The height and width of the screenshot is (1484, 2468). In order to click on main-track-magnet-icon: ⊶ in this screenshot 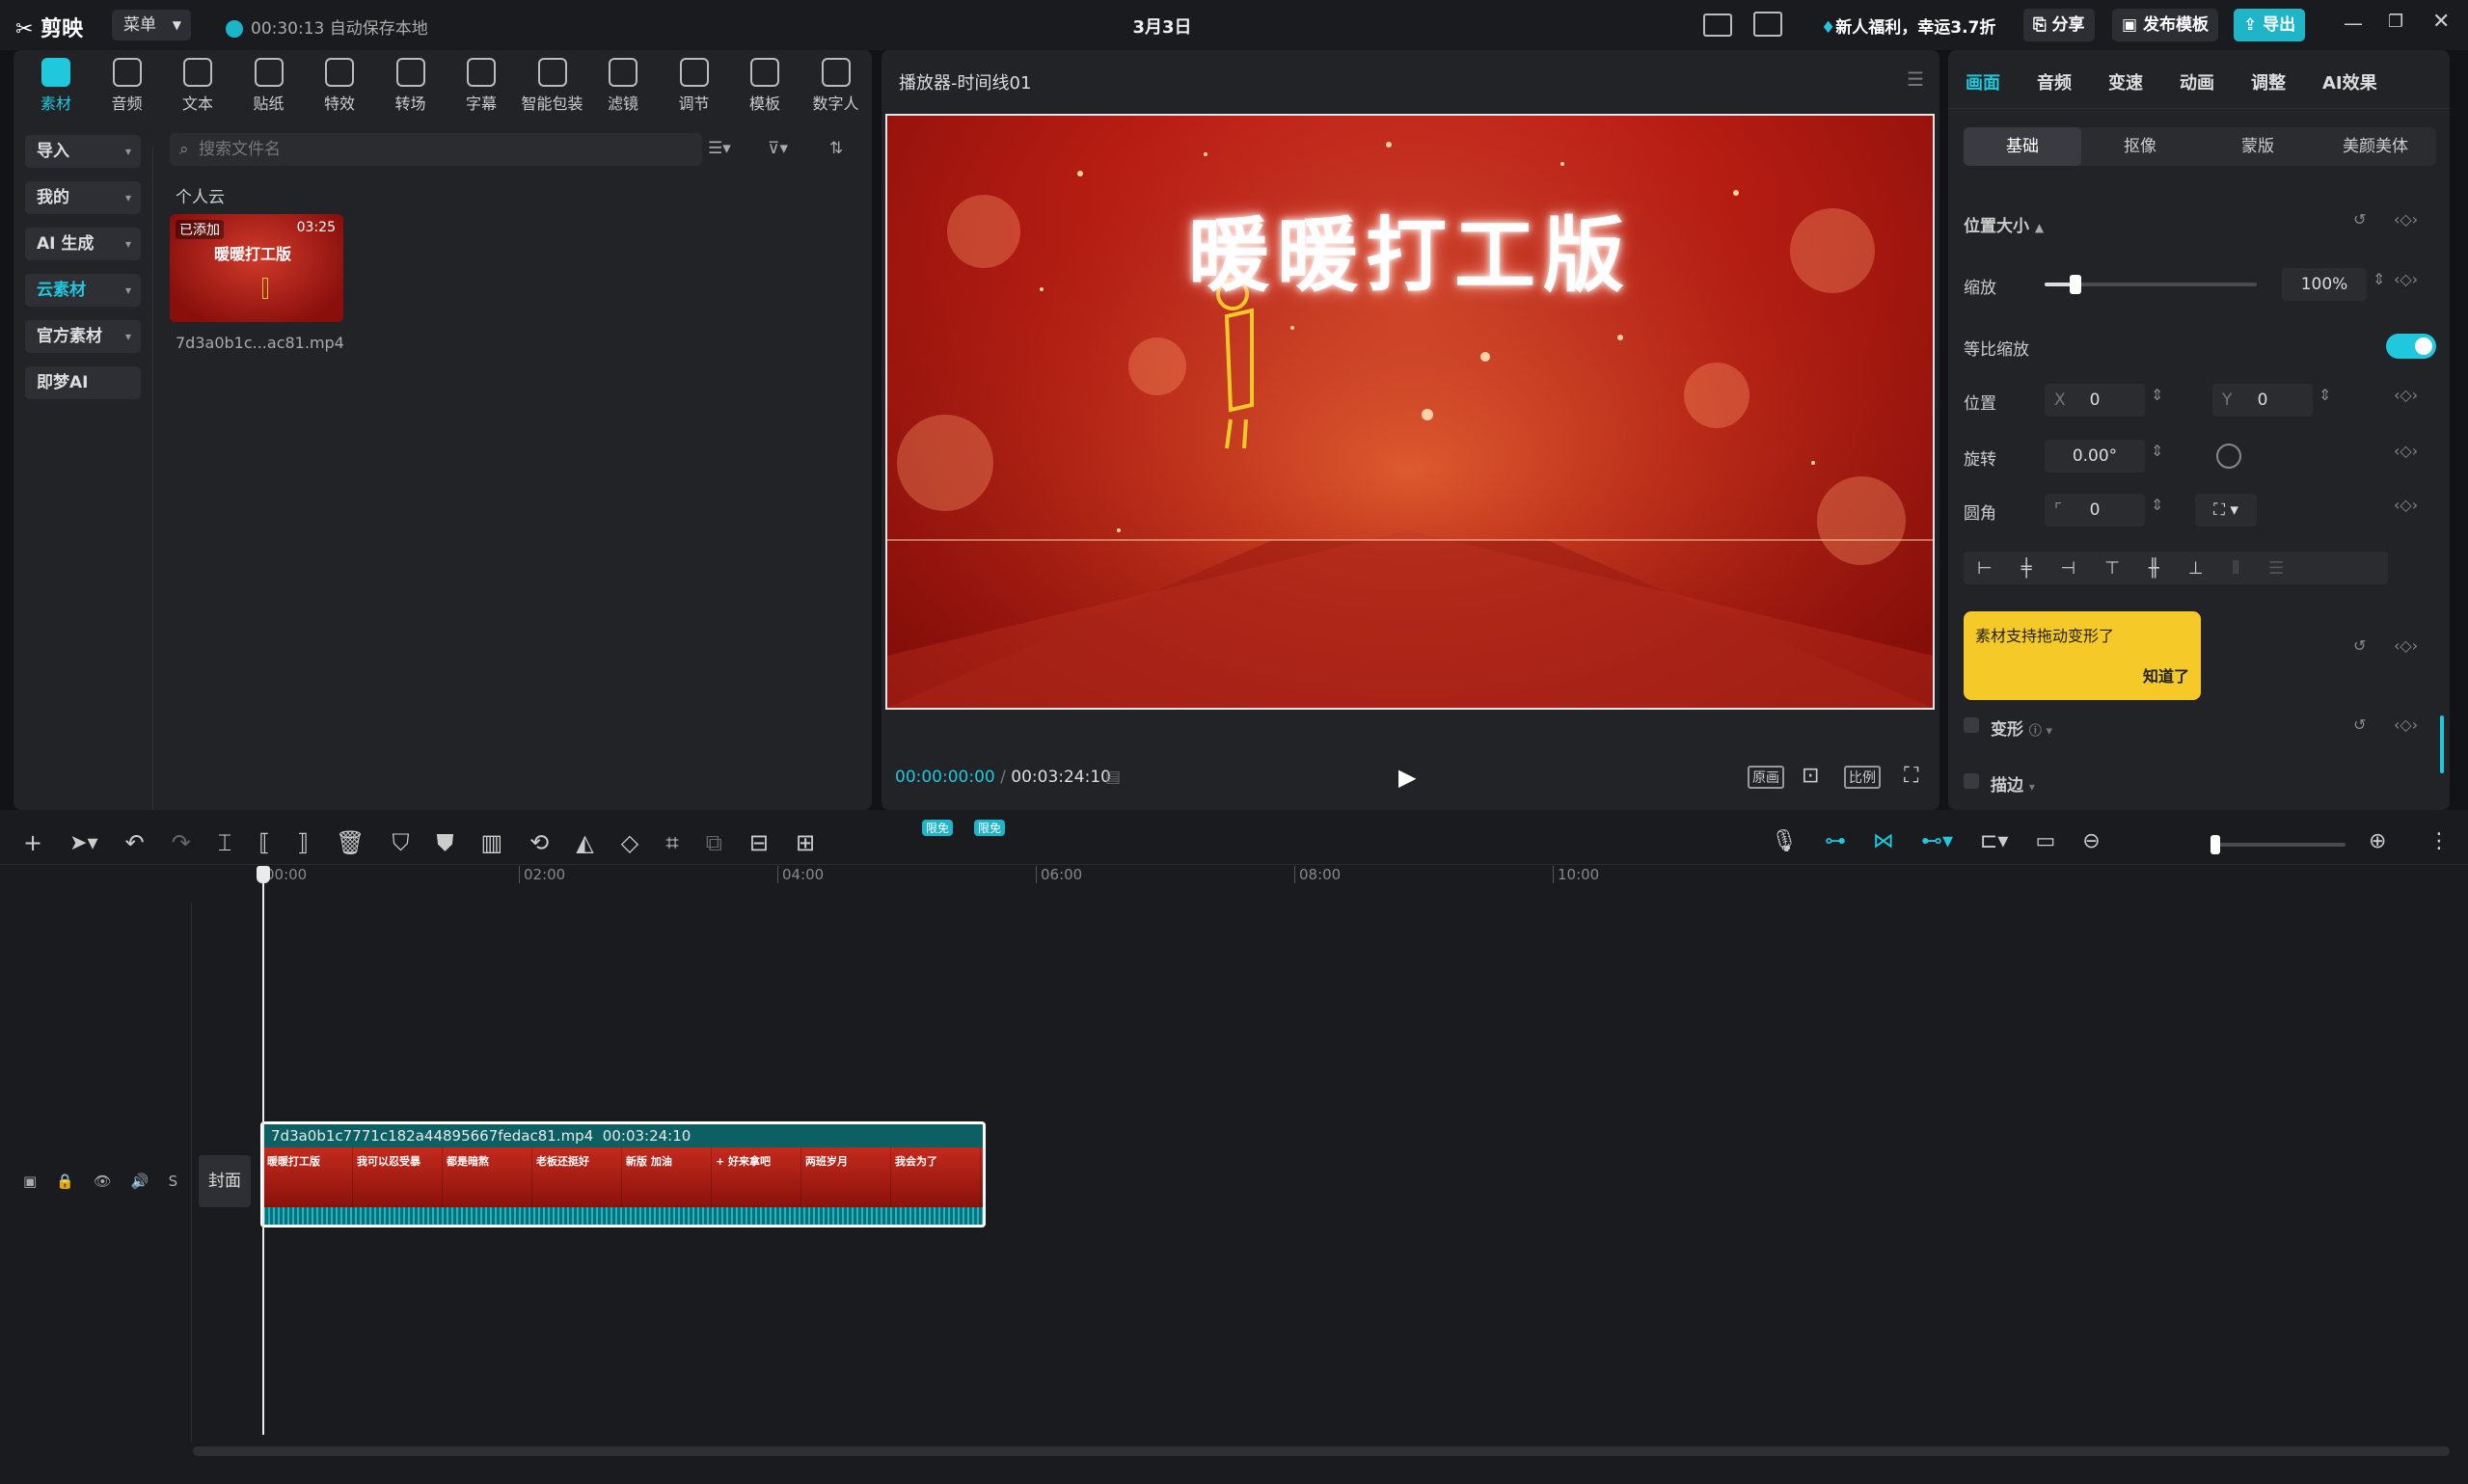, I will do `click(1835, 841)`.